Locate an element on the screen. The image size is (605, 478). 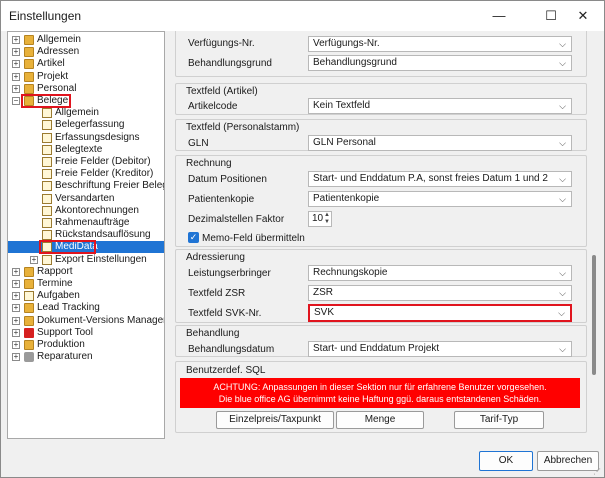
tree-subitem: Allgemein is located at coordinates (86, 113).